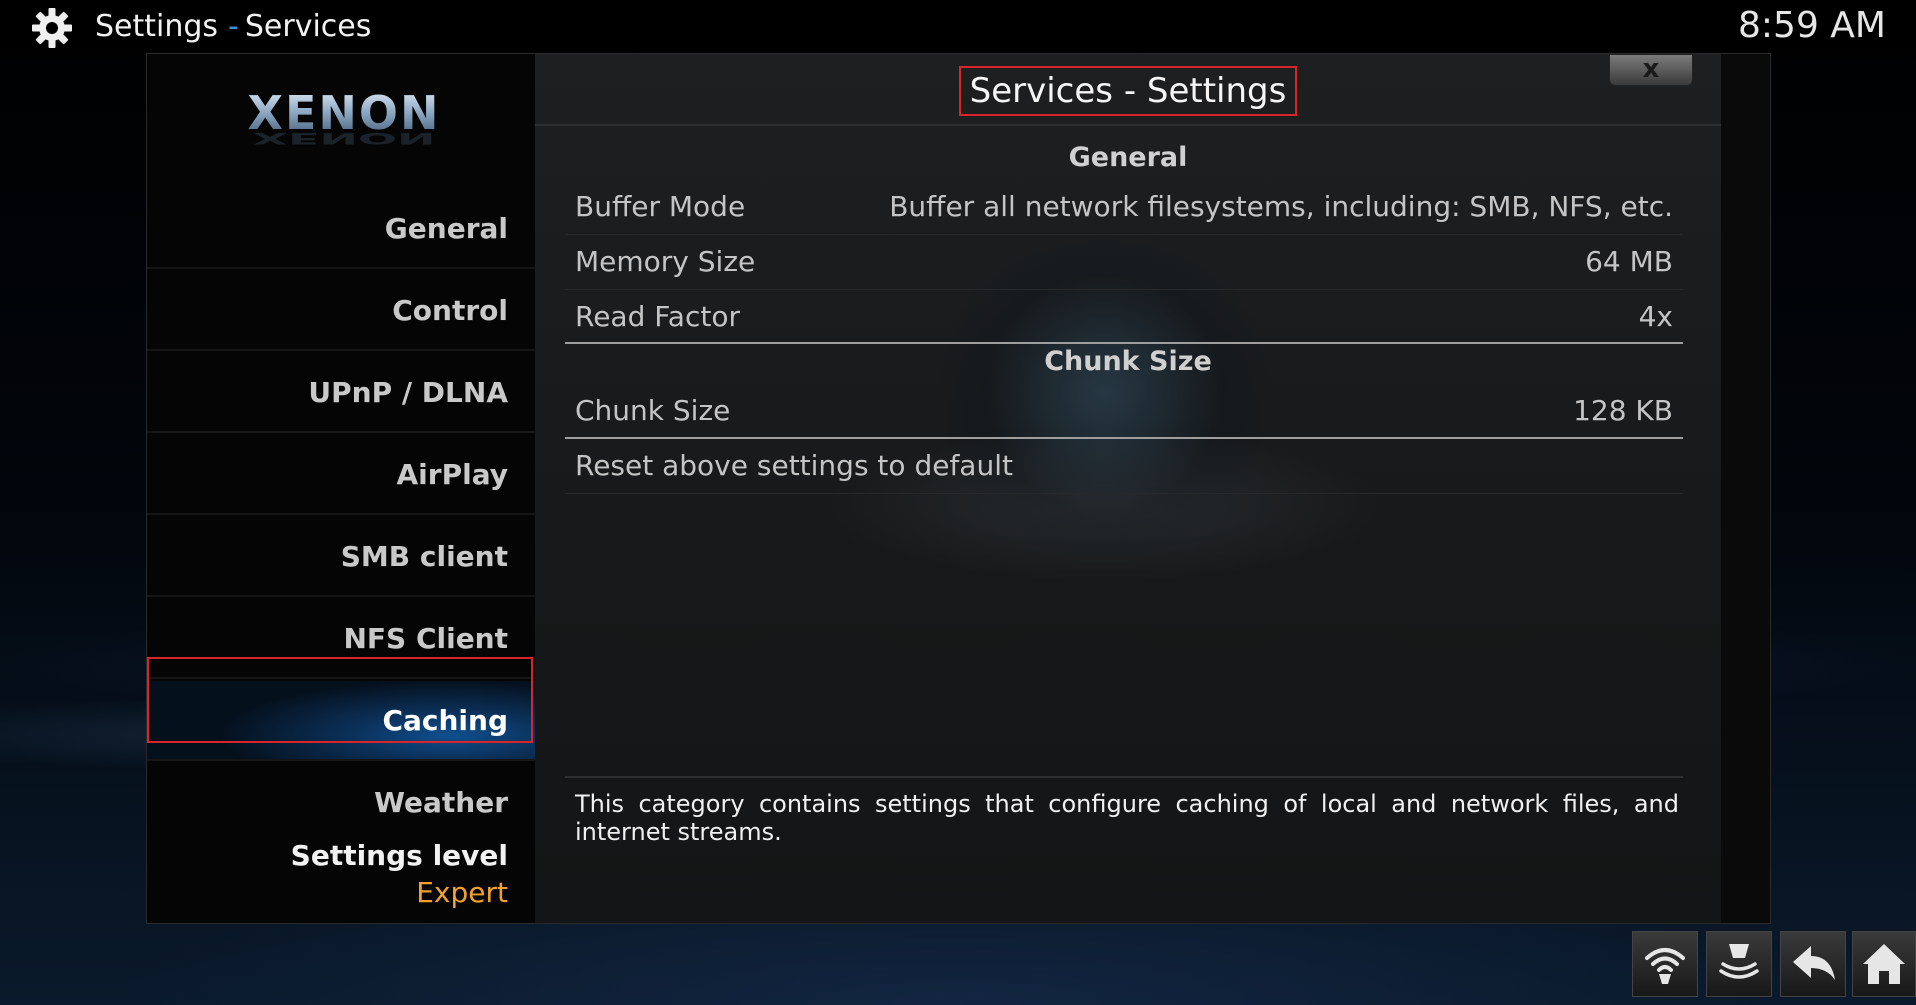 The height and width of the screenshot is (1005, 1916). Describe the element at coordinates (341, 229) in the screenshot. I see `sidebar-item-general: General` at that location.